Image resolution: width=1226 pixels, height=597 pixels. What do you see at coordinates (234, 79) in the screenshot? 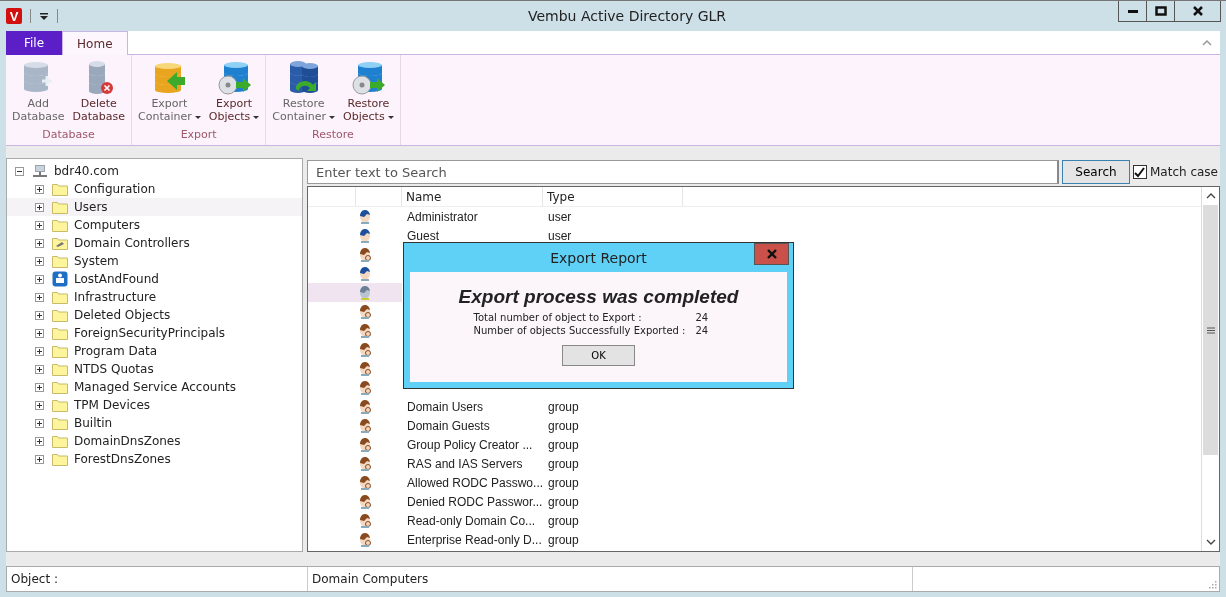
I see `database-disc-icon` at bounding box center [234, 79].